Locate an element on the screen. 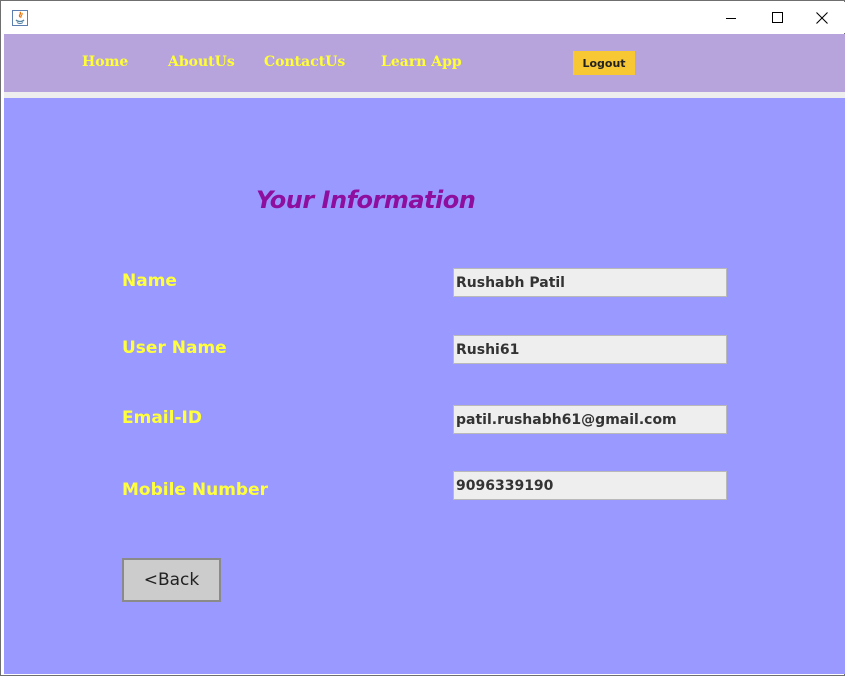  page-title: Your Information is located at coordinates (366, 200).